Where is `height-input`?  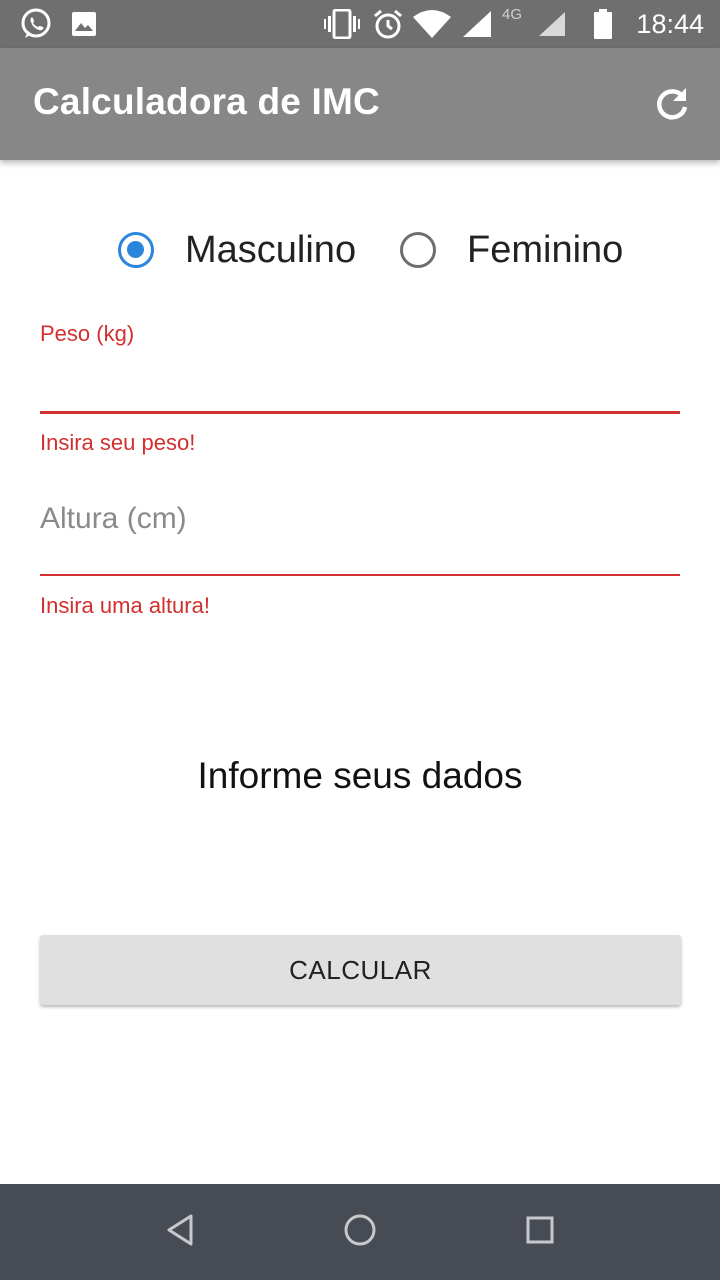 height-input is located at coordinates (360, 519).